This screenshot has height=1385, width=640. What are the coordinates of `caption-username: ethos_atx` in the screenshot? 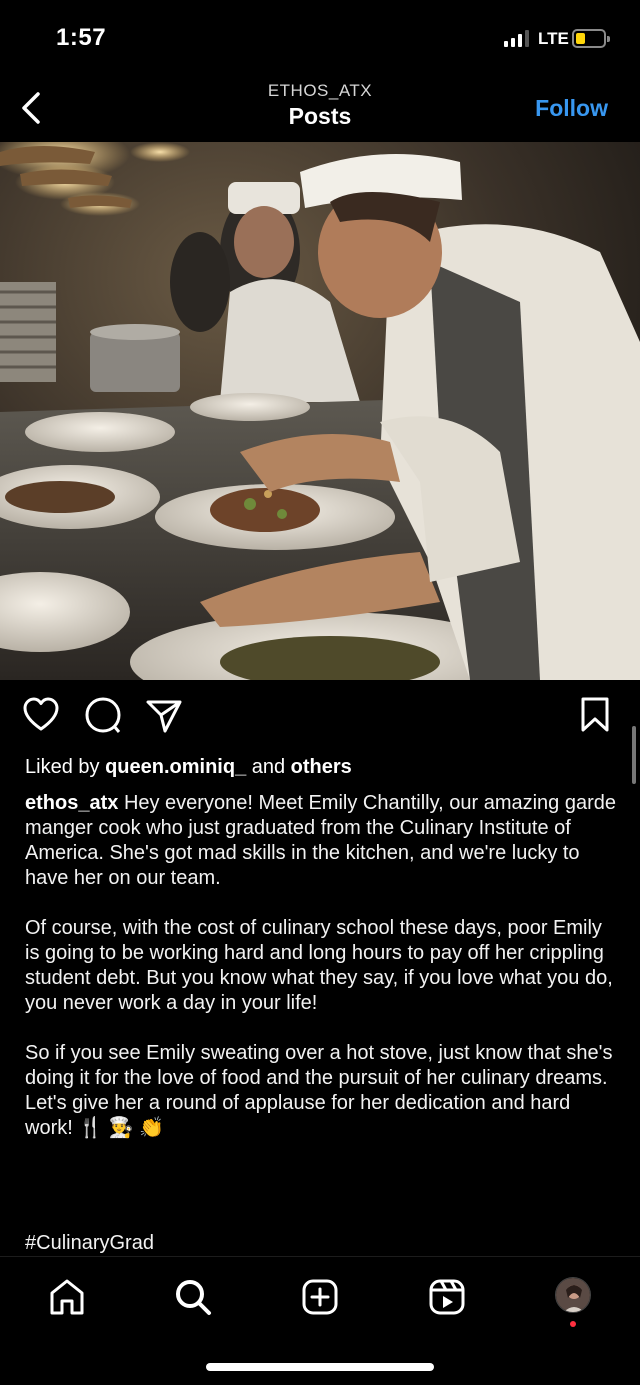 It's located at (71, 803).